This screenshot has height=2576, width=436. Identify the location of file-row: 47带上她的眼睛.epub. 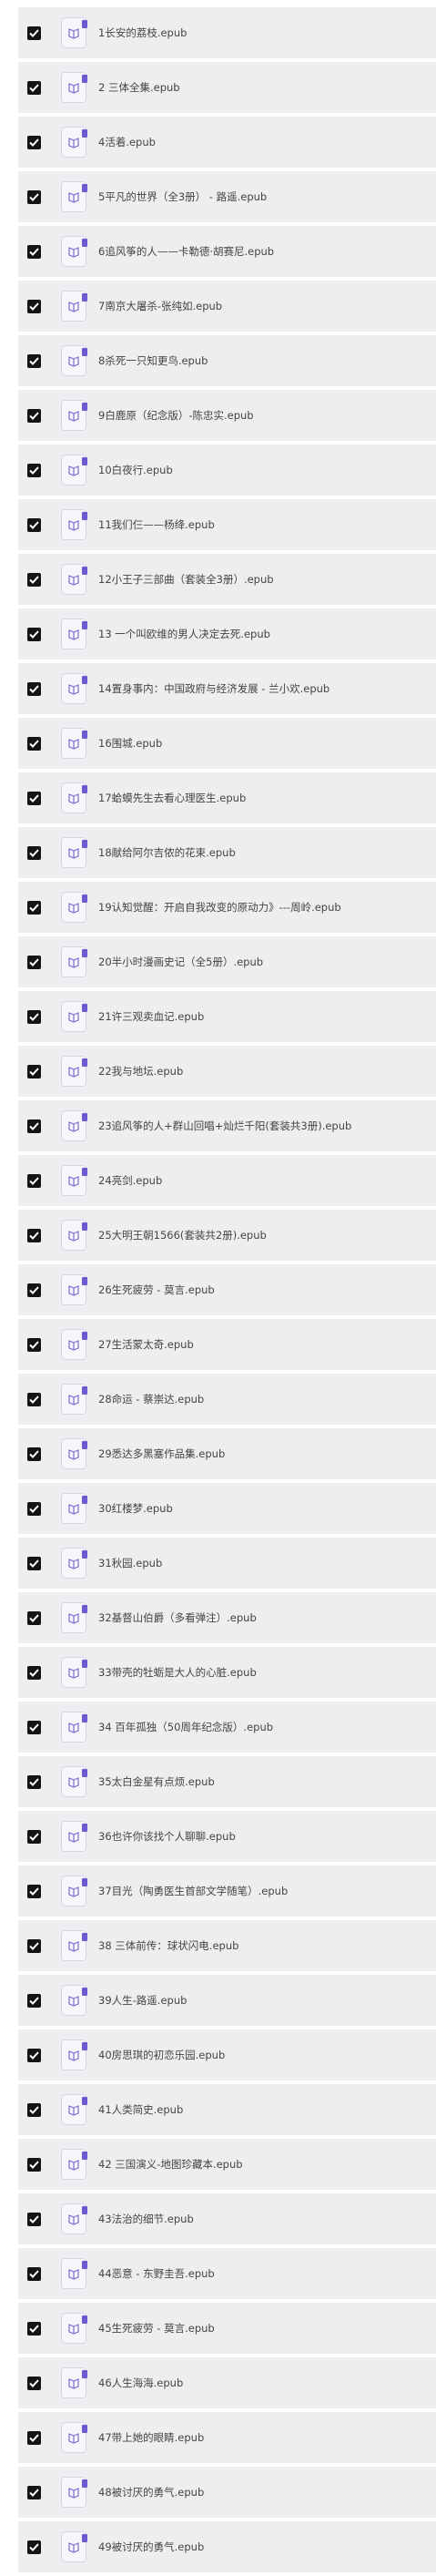
(227, 2437).